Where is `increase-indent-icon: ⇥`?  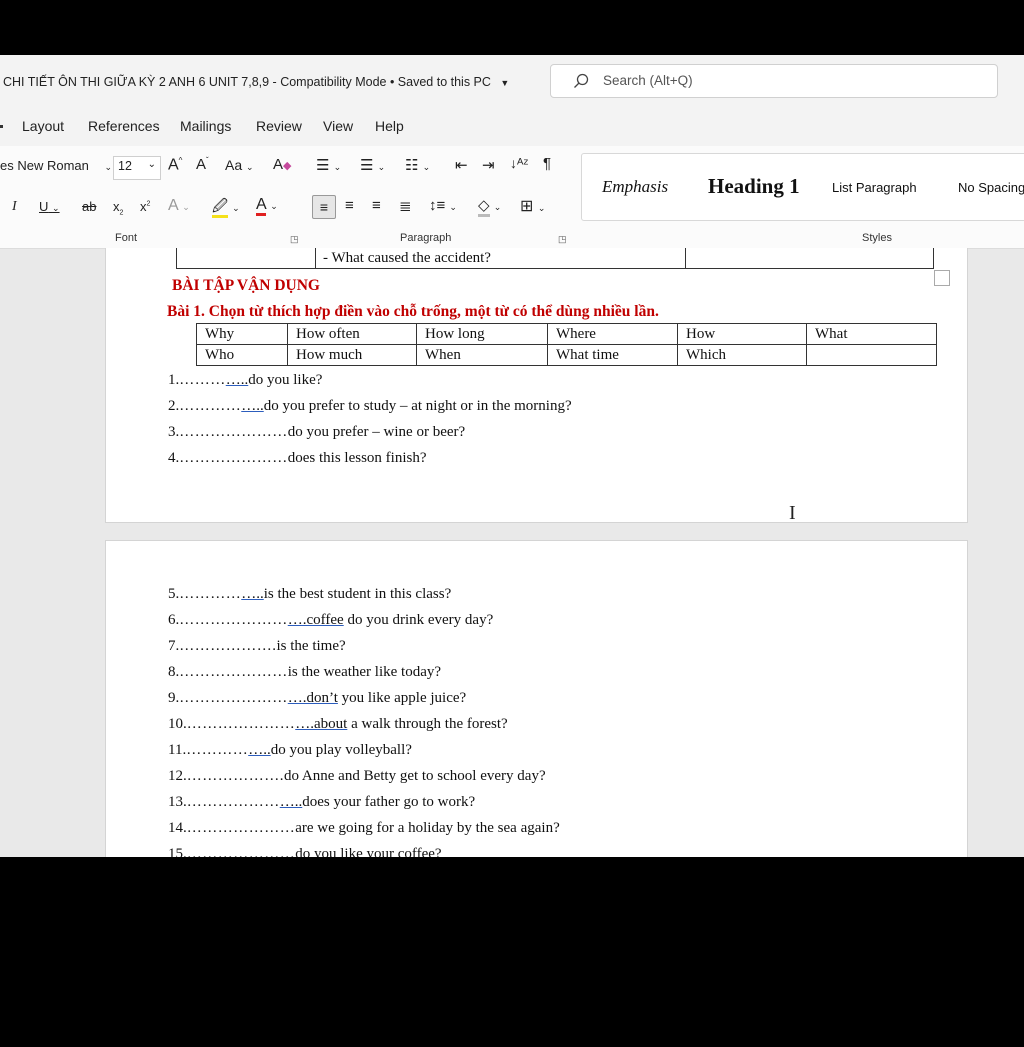
increase-indent-icon: ⇥ is located at coordinates (488, 165).